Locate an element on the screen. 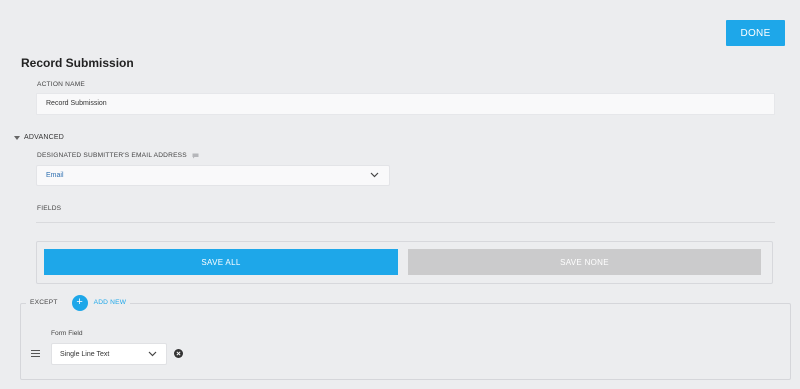  remove-row-icon is located at coordinates (178, 353).